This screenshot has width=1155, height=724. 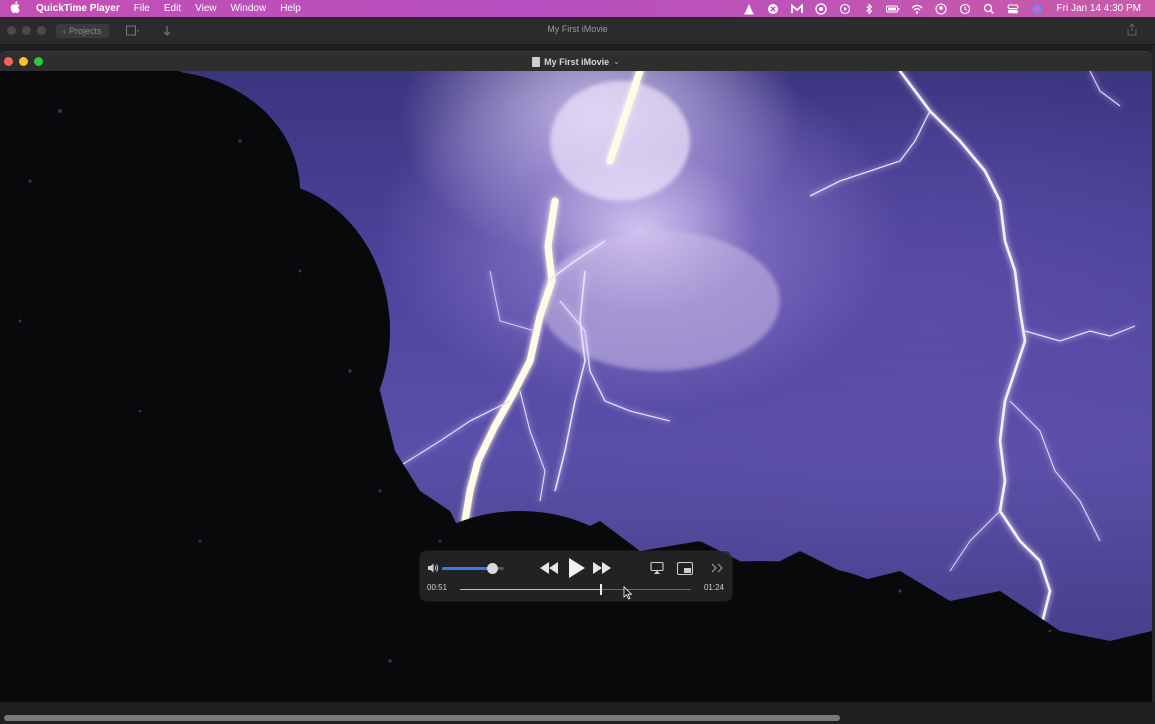 What do you see at coordinates (172, 8) in the screenshot?
I see `menu-edit: Edit` at bounding box center [172, 8].